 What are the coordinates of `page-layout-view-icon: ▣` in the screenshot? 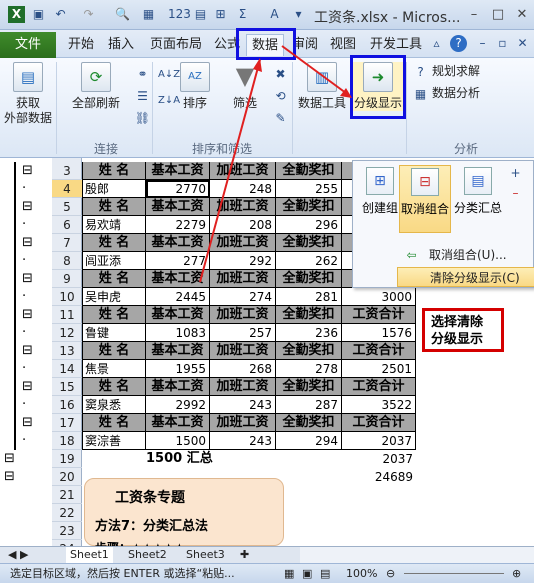 It's located at (307, 574).